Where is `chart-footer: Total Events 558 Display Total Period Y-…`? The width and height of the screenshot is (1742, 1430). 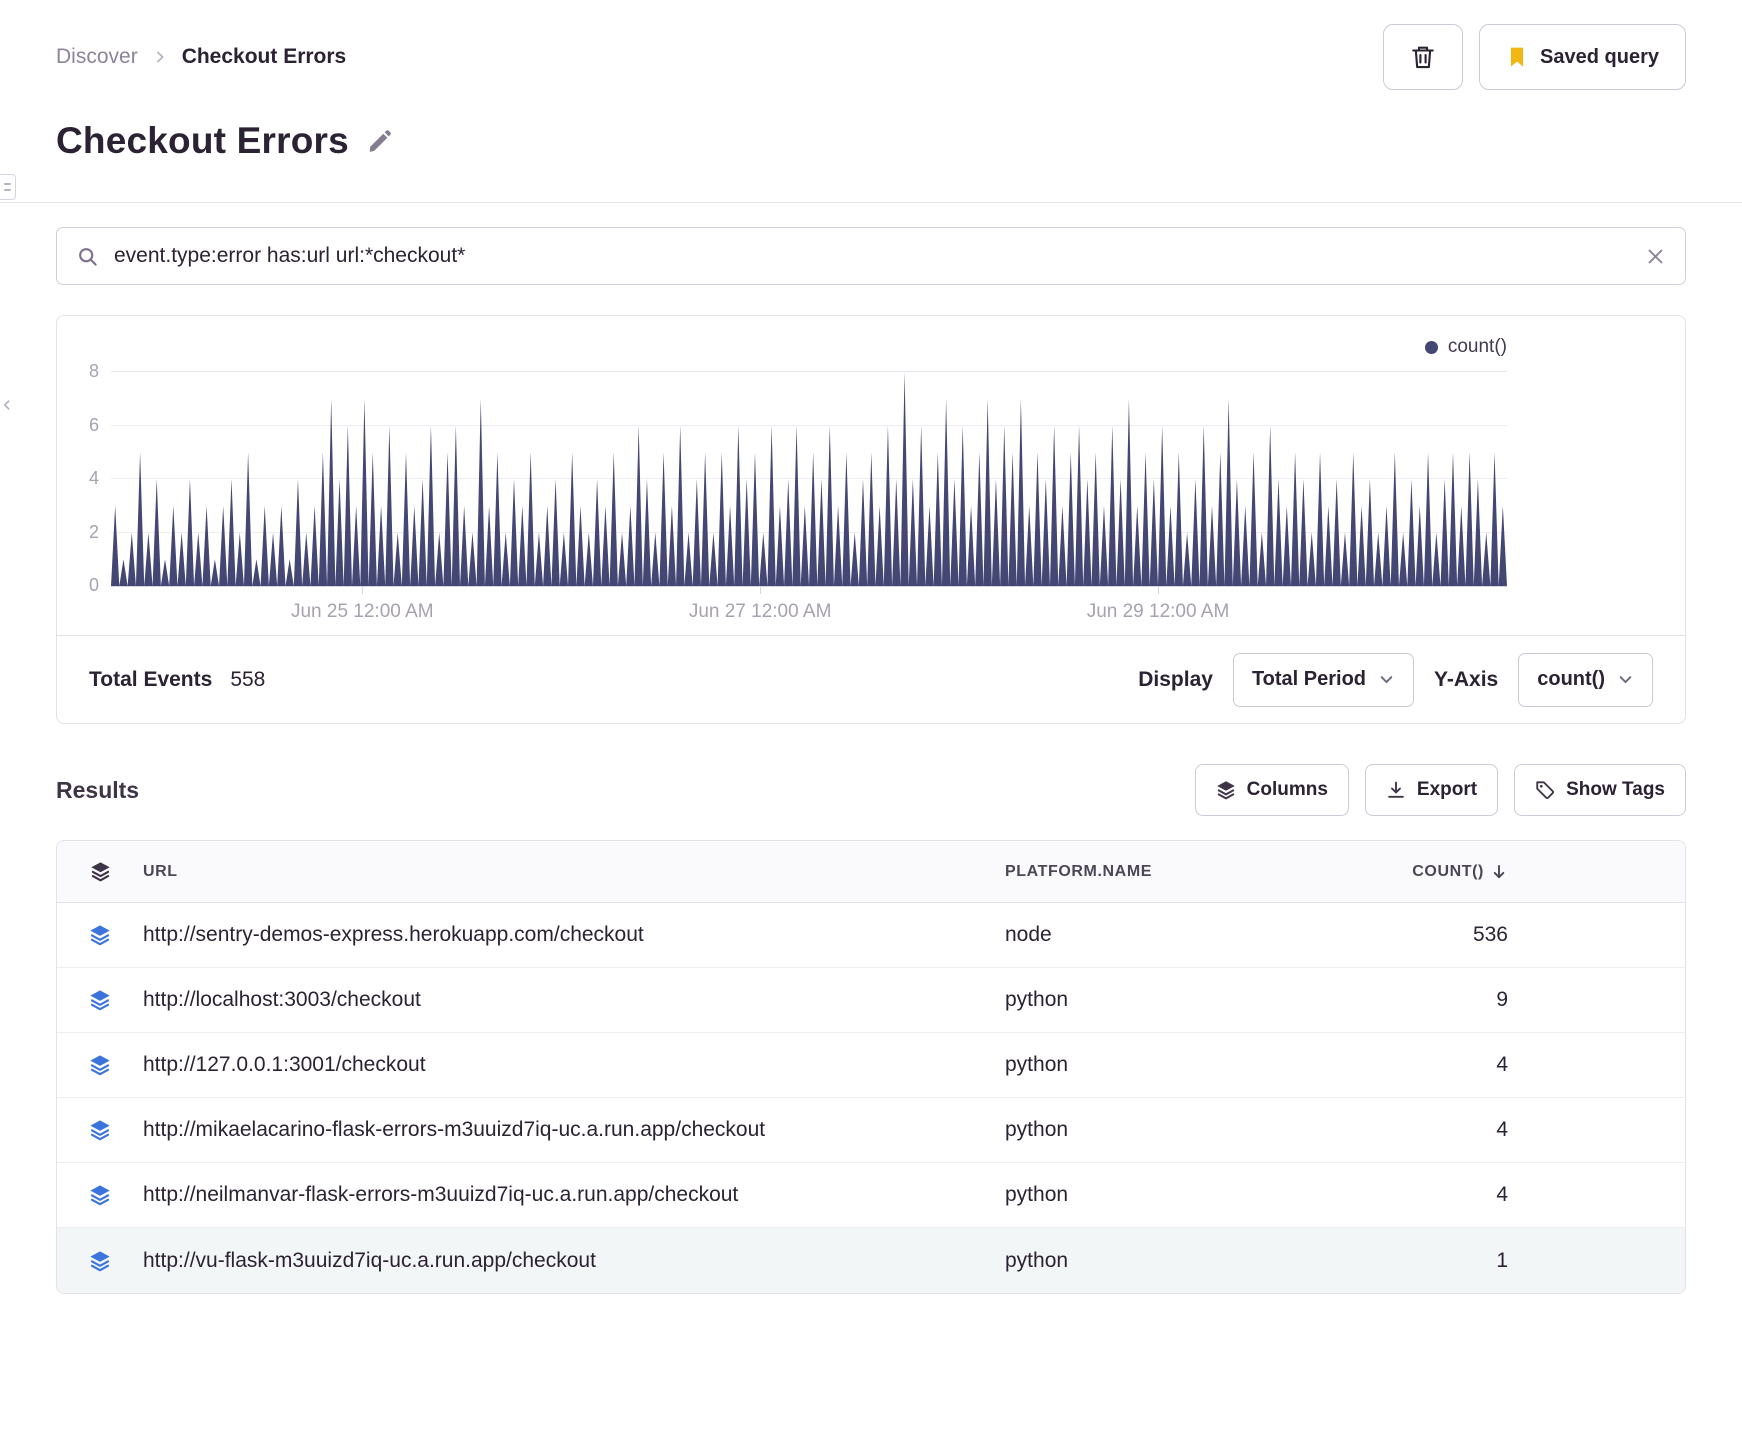
chart-footer: Total Events 558 Display Total Period Y-… is located at coordinates (871, 679).